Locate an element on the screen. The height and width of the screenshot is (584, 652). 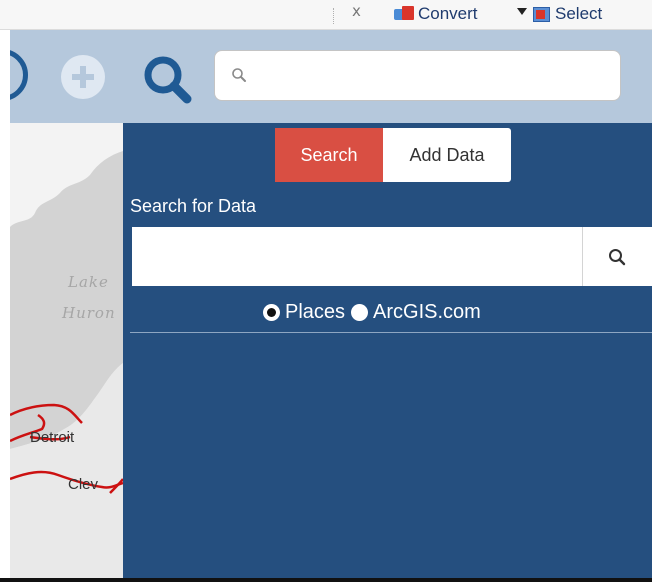
convert-dropdown-caret-icon is located at coordinates (522, 11).